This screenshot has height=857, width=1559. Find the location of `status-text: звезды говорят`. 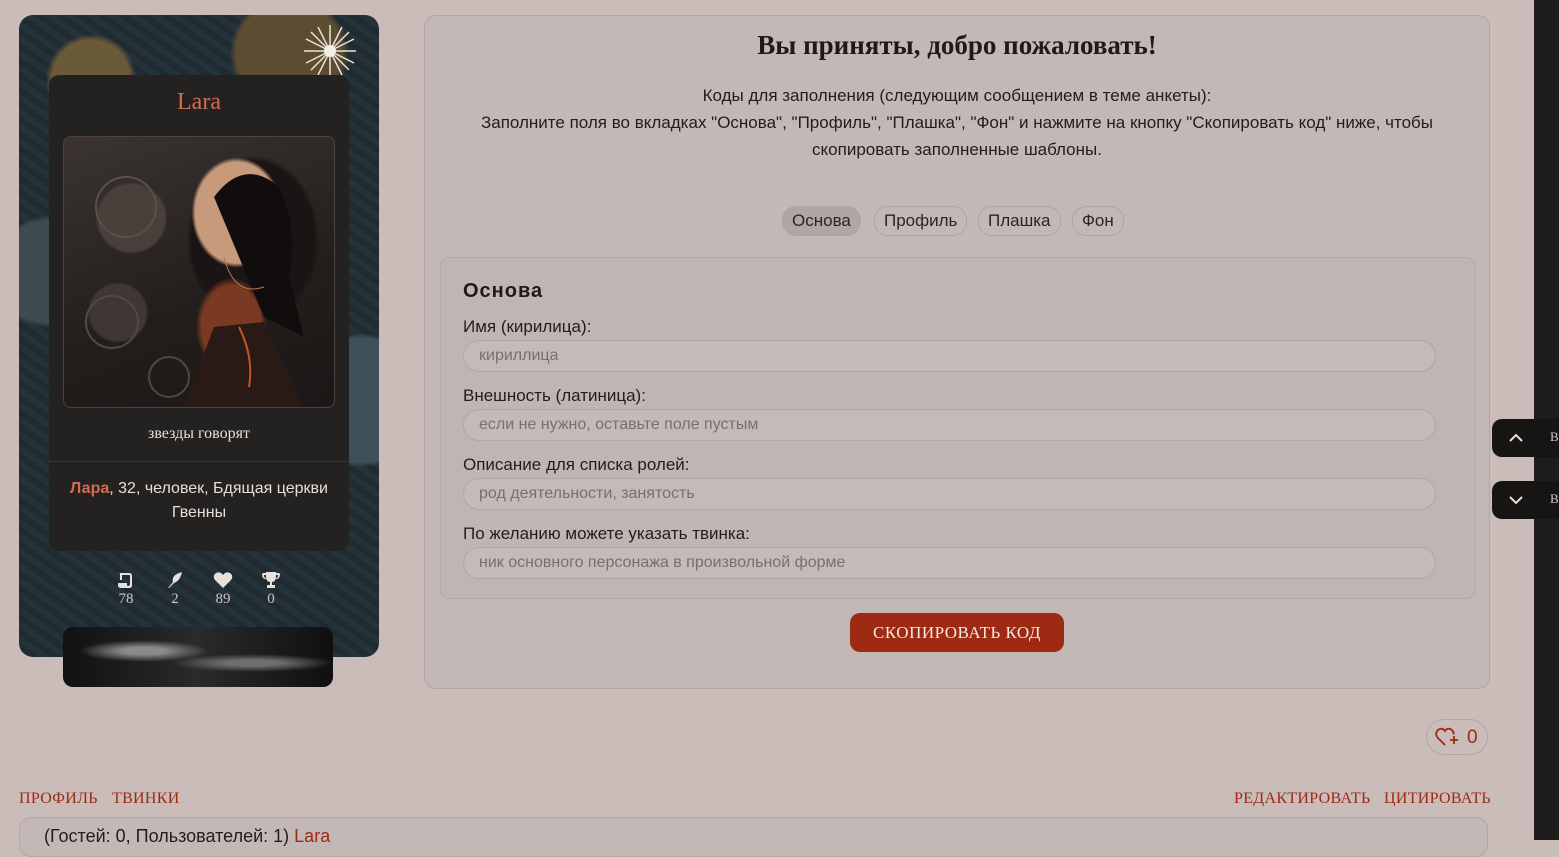

status-text: звезды говорят is located at coordinates (199, 433).